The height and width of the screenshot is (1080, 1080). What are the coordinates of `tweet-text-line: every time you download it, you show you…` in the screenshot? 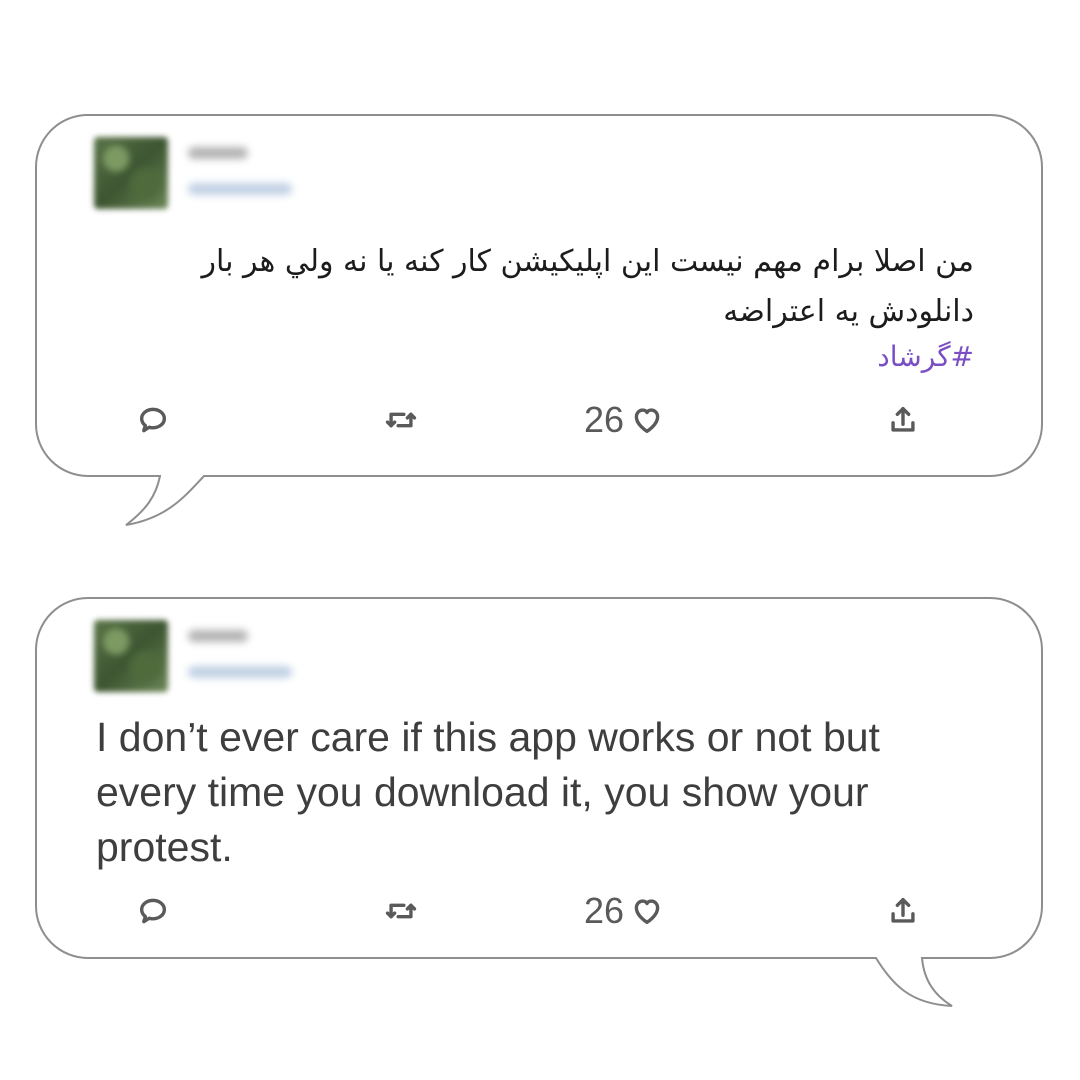 It's located at (482, 792).